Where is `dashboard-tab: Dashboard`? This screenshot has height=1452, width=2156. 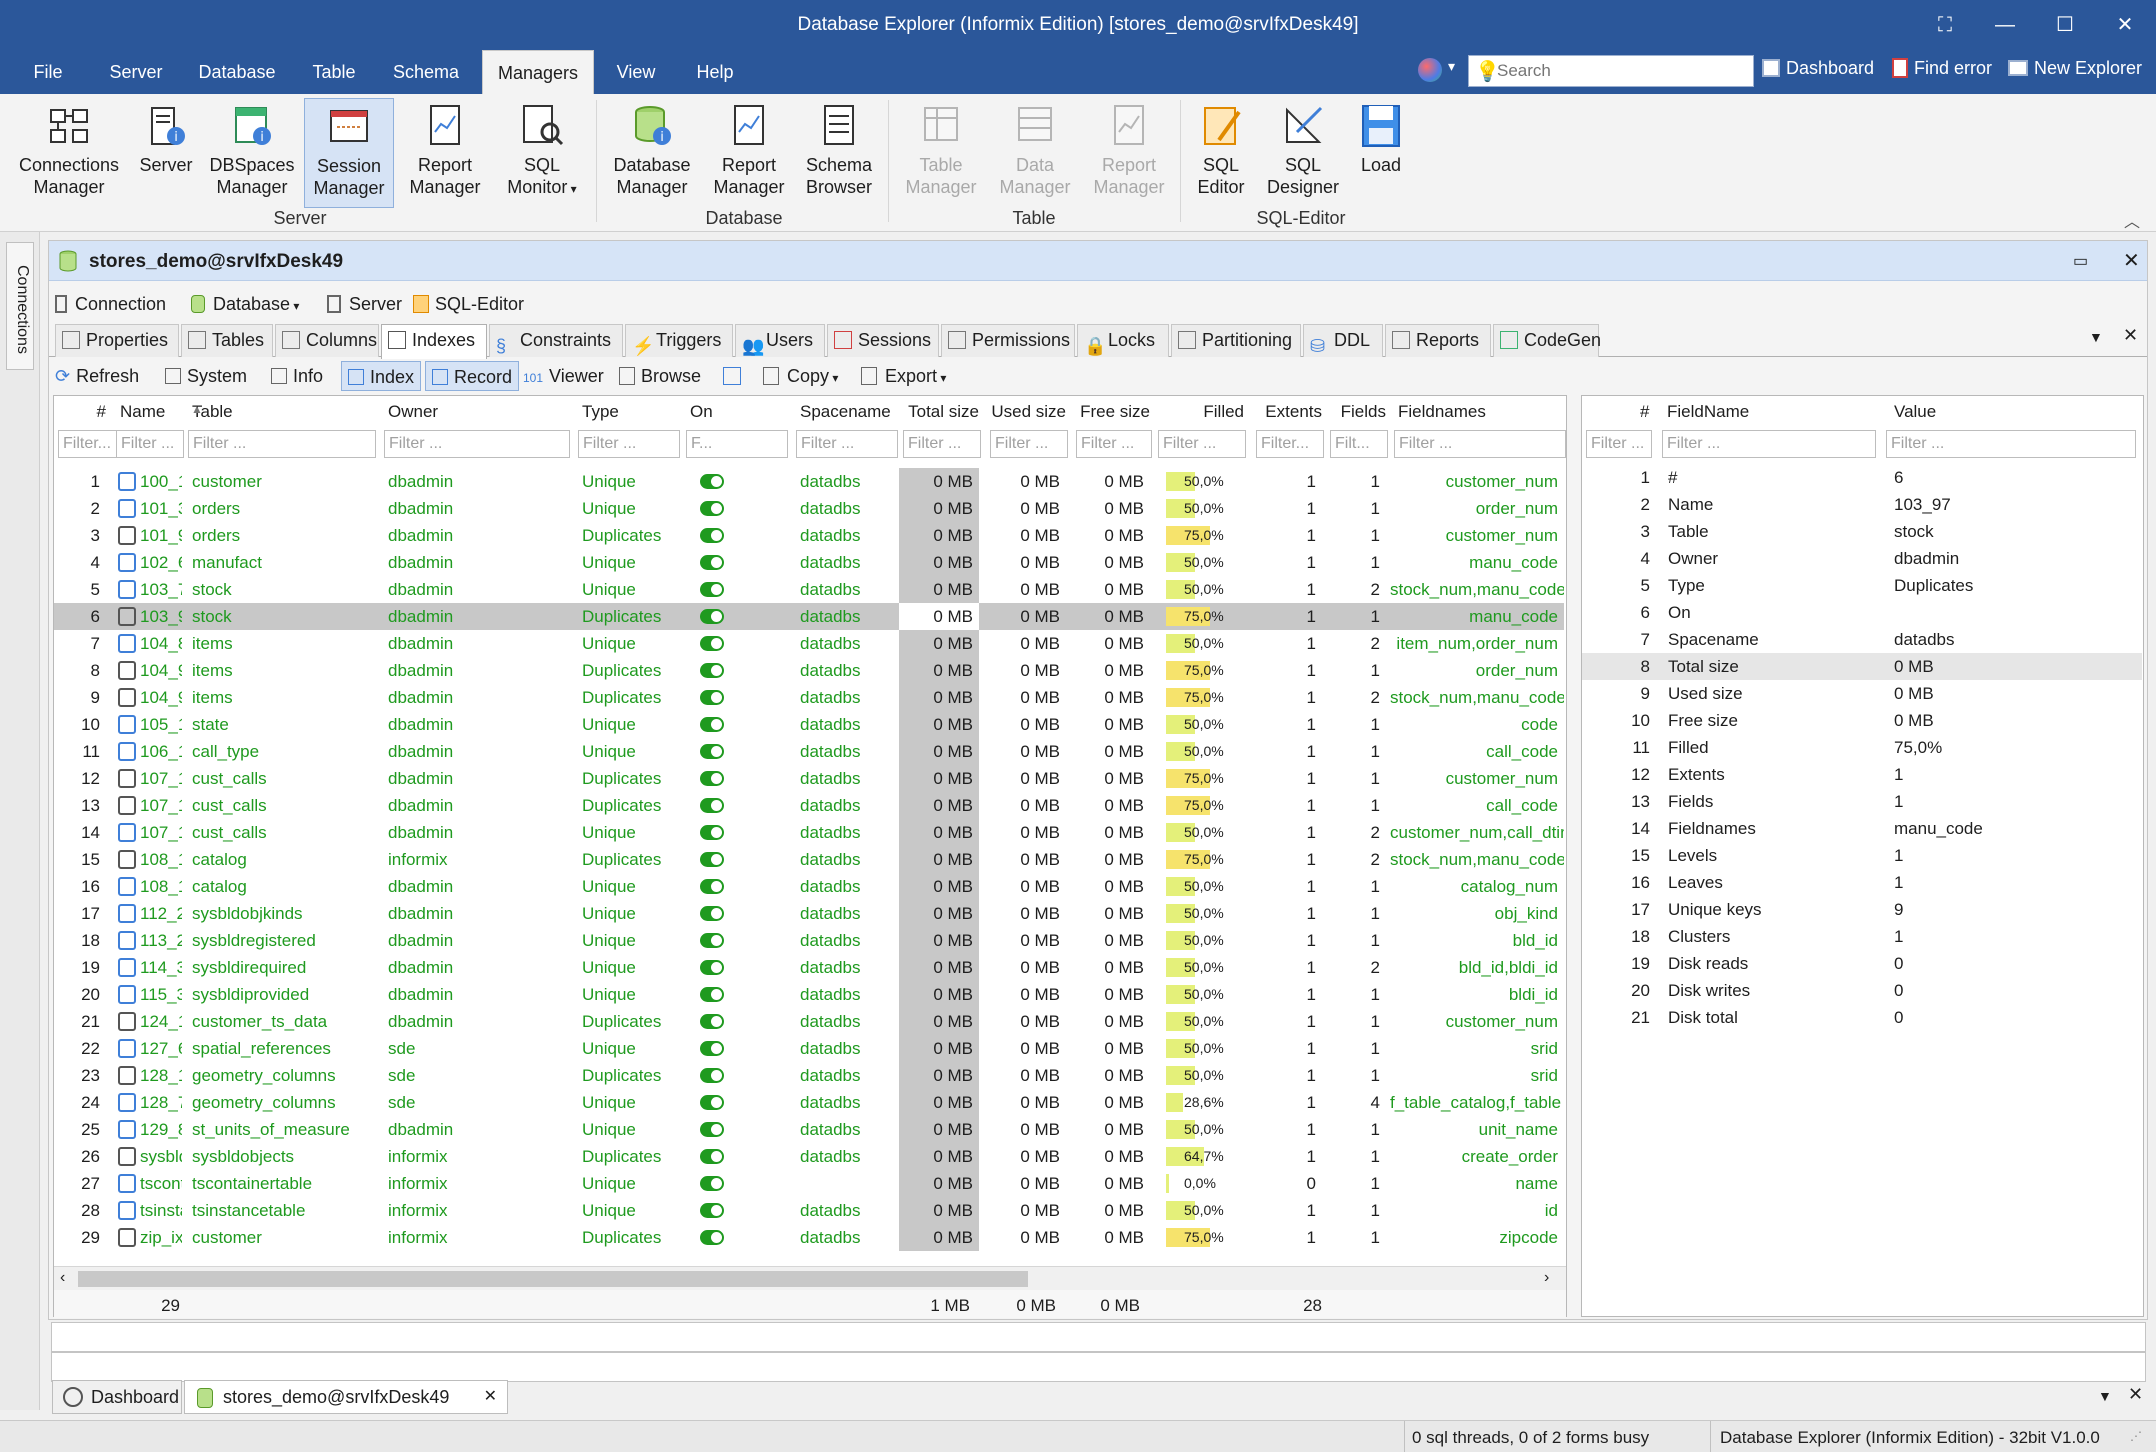 dashboard-tab: Dashboard is located at coordinates (117, 1397).